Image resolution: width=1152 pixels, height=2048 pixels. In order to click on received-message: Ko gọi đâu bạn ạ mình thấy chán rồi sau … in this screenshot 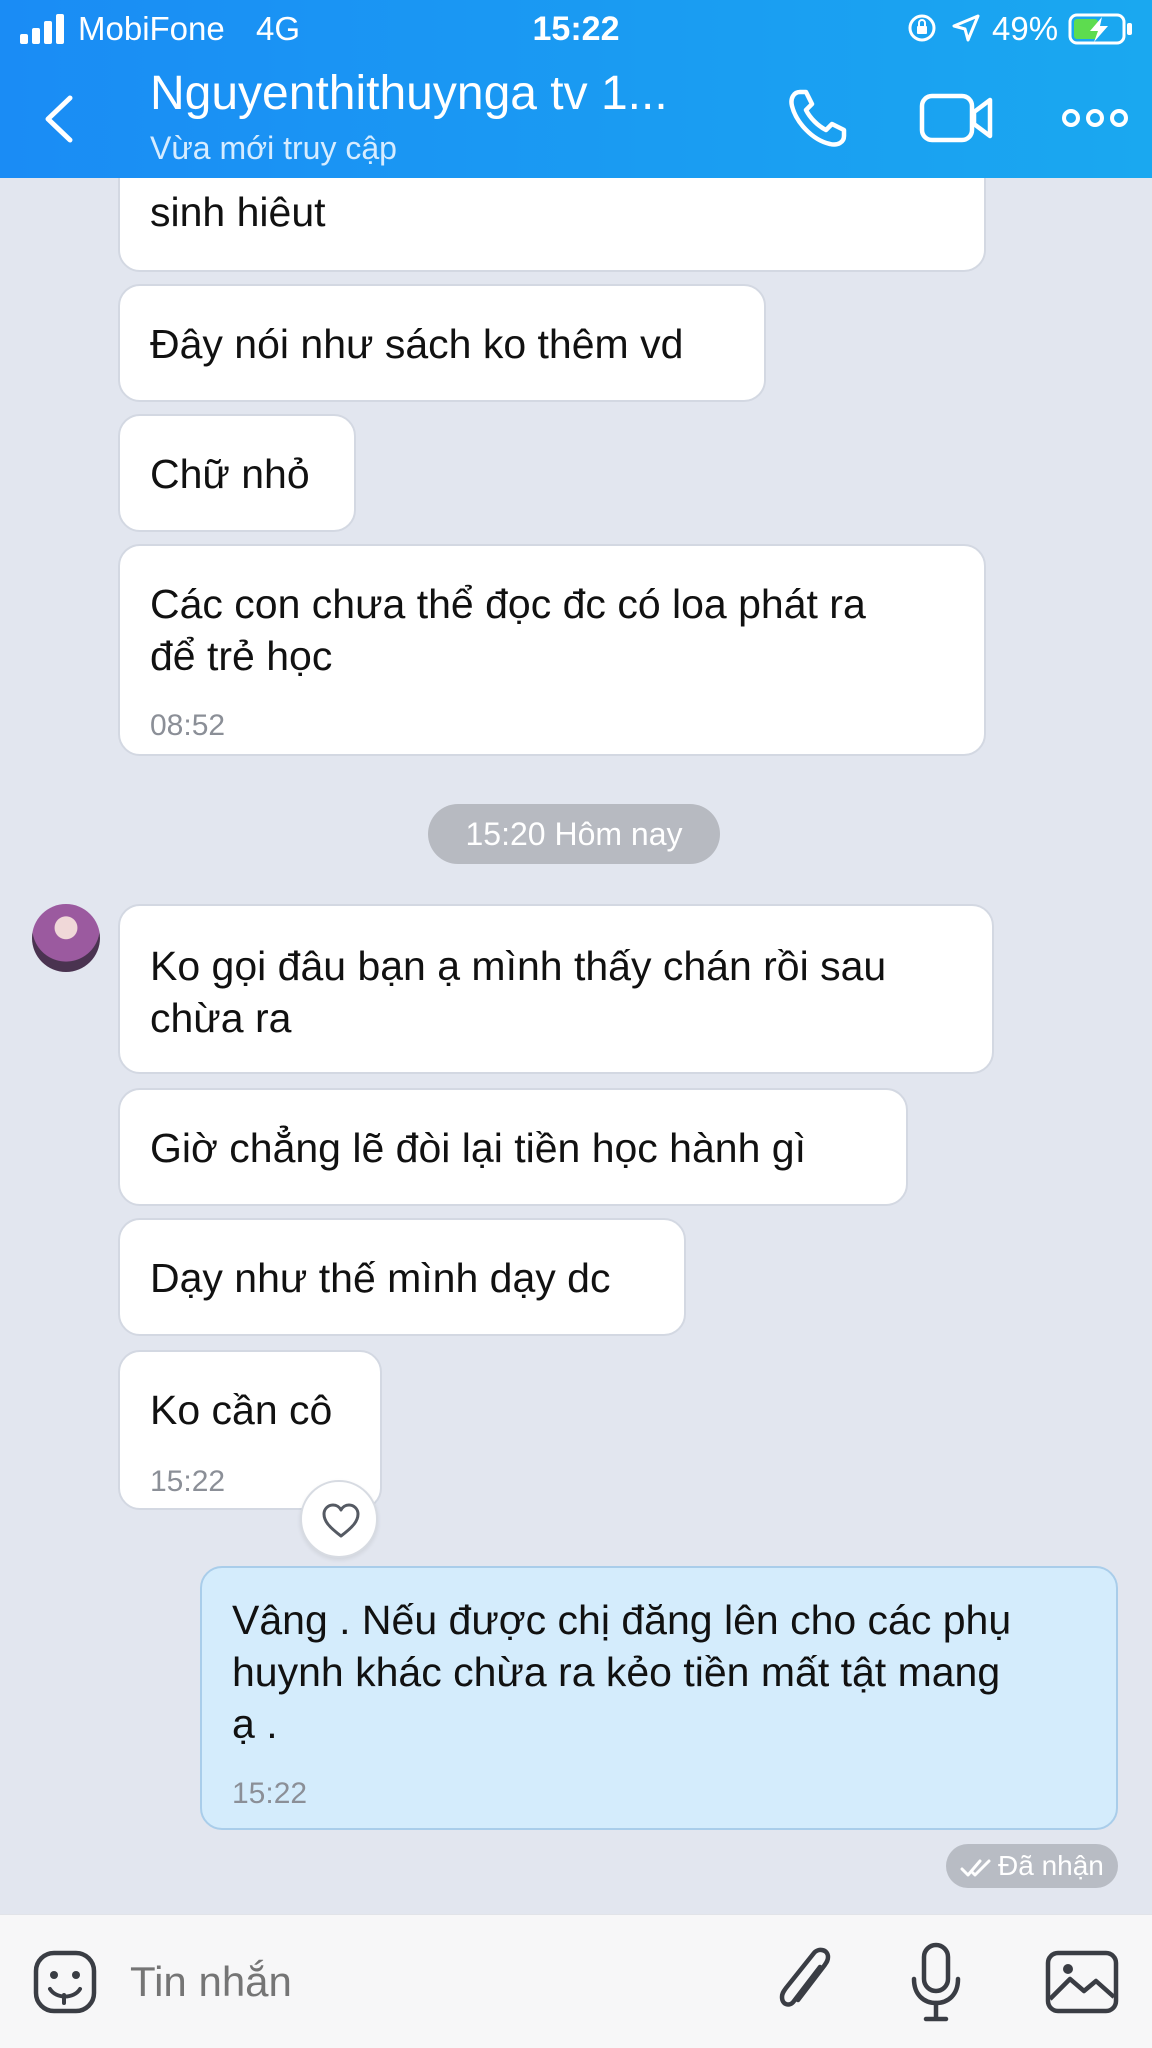, I will do `click(556, 989)`.